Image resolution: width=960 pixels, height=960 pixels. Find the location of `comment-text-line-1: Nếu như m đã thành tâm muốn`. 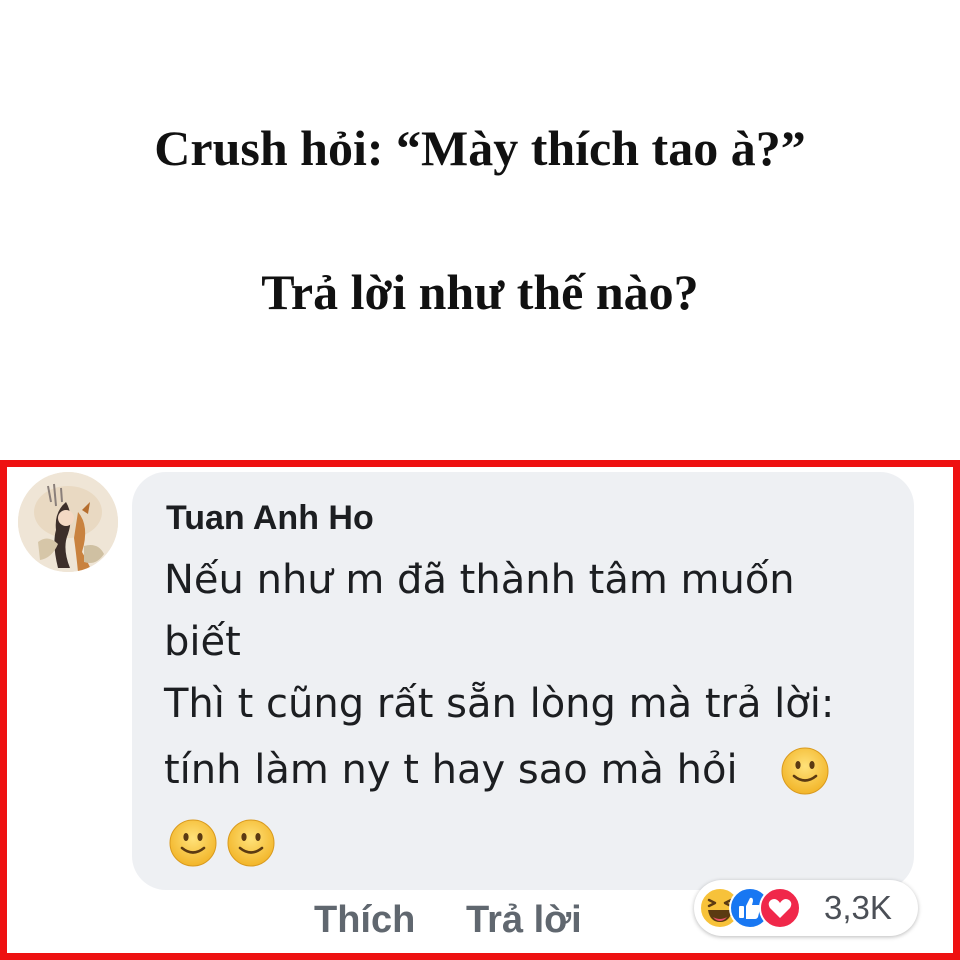

comment-text-line-1: Nếu như m đã thành tâm muốn is located at coordinates (479, 580).